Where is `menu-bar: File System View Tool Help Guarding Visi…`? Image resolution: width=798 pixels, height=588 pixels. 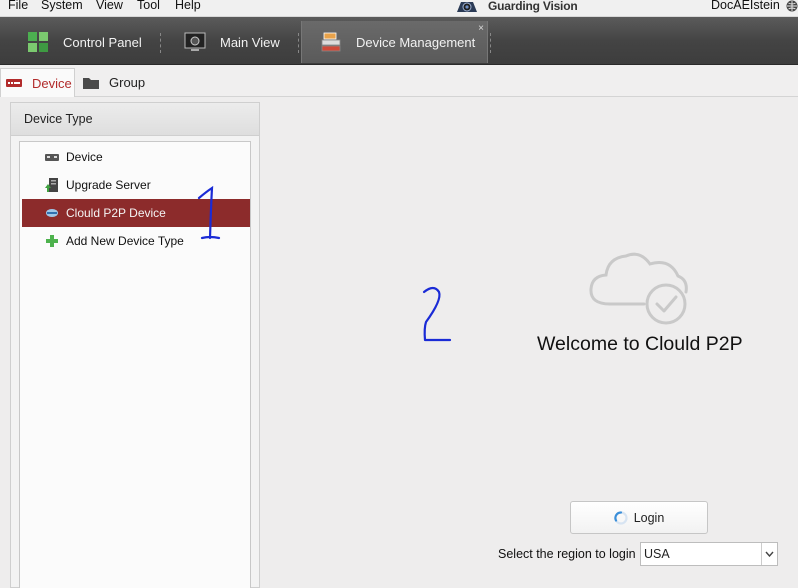
menu-bar: File System View Tool Help Guarding Visi… is located at coordinates (399, 8).